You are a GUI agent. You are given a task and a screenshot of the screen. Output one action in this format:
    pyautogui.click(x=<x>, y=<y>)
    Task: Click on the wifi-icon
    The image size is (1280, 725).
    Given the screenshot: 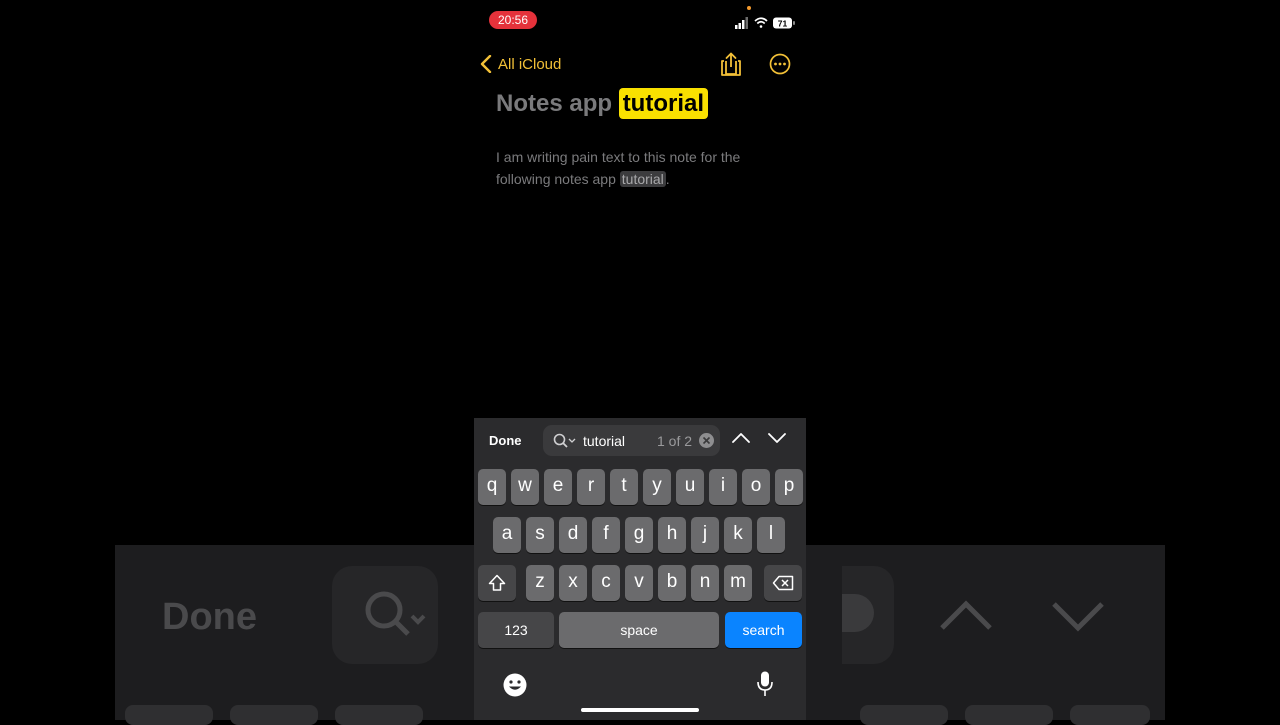 What is the action you would take?
    pyautogui.click(x=761, y=22)
    